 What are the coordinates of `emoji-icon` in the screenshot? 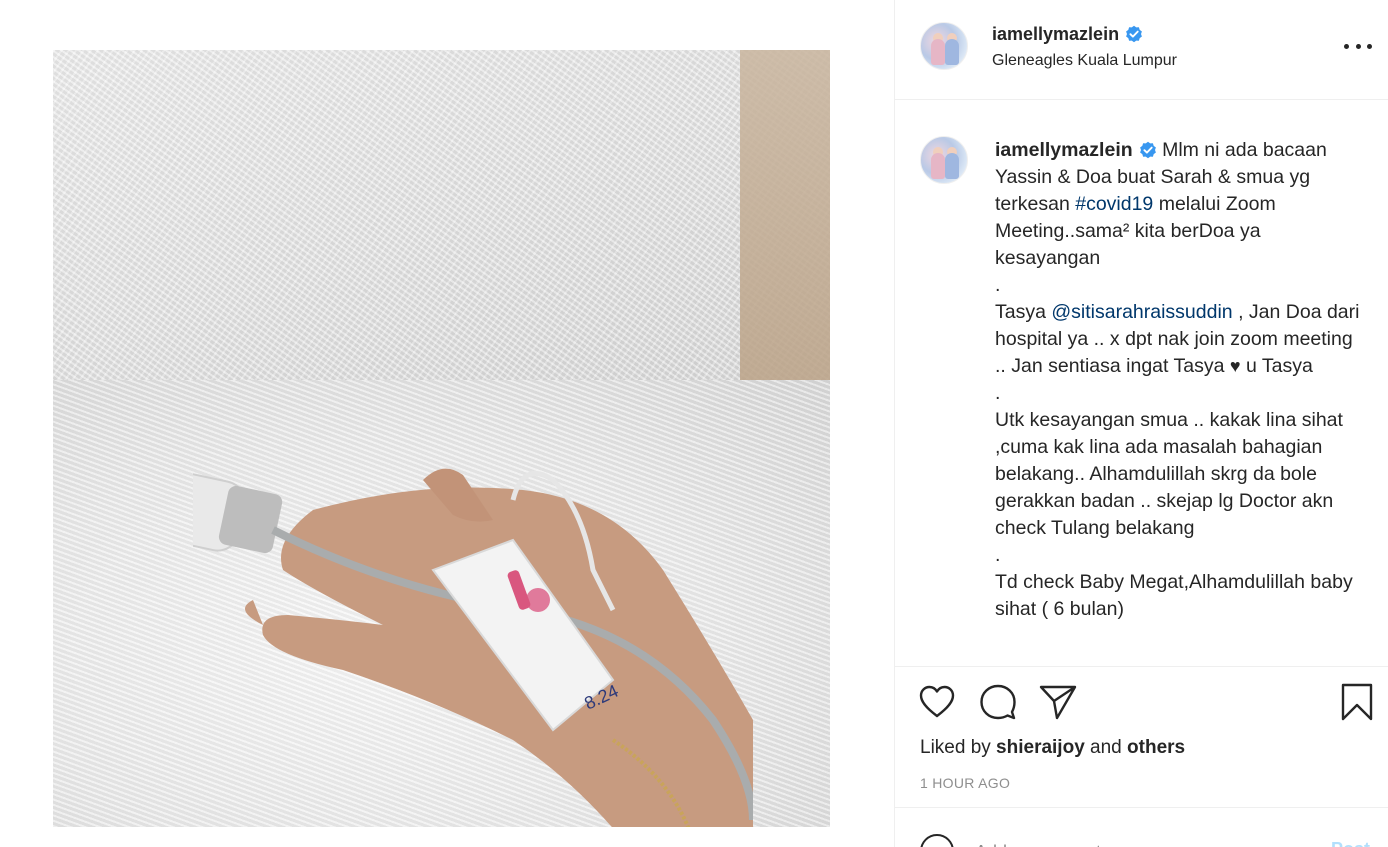 It's located at (937, 840).